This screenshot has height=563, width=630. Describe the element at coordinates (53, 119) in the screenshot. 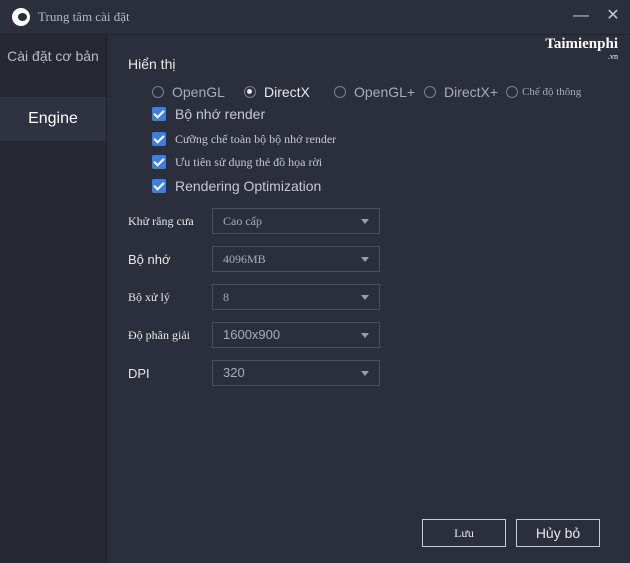

I see `sidebar-item-engine: Engine` at that location.